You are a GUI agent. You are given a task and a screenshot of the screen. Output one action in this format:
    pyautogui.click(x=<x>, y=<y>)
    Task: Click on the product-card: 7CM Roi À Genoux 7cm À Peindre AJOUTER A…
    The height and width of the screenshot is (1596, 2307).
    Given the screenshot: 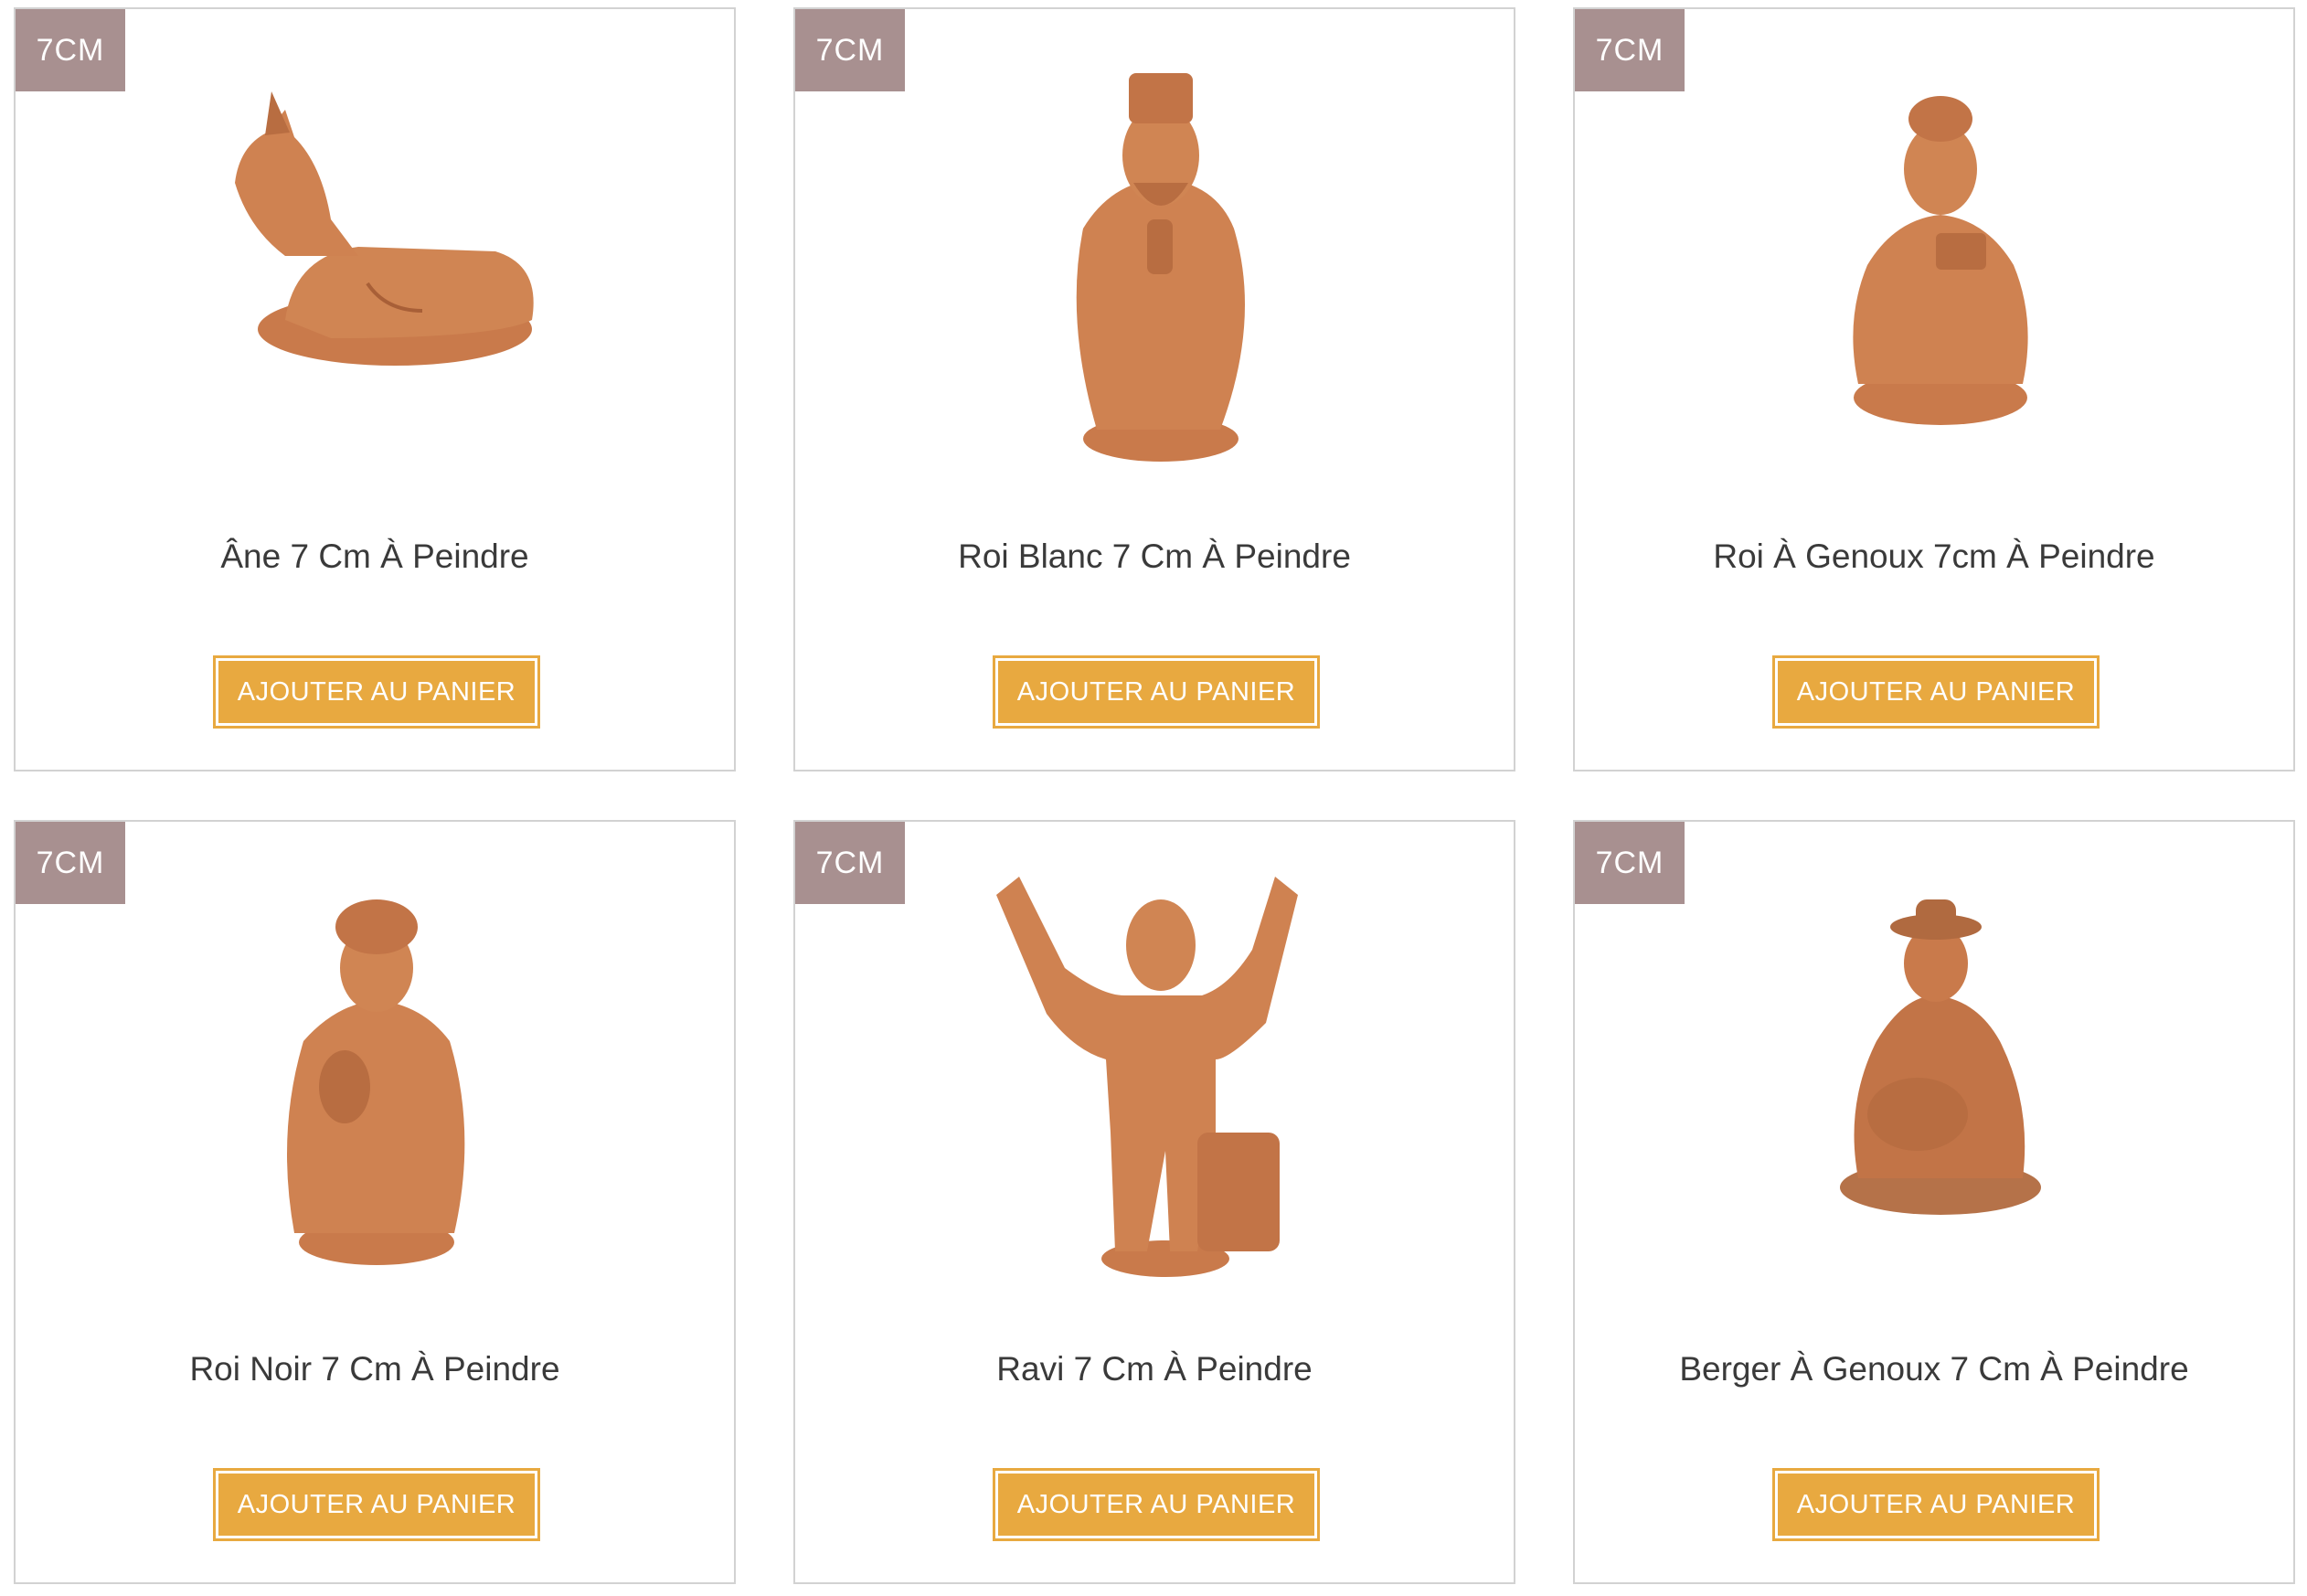 What is the action you would take?
    pyautogui.click(x=1934, y=389)
    